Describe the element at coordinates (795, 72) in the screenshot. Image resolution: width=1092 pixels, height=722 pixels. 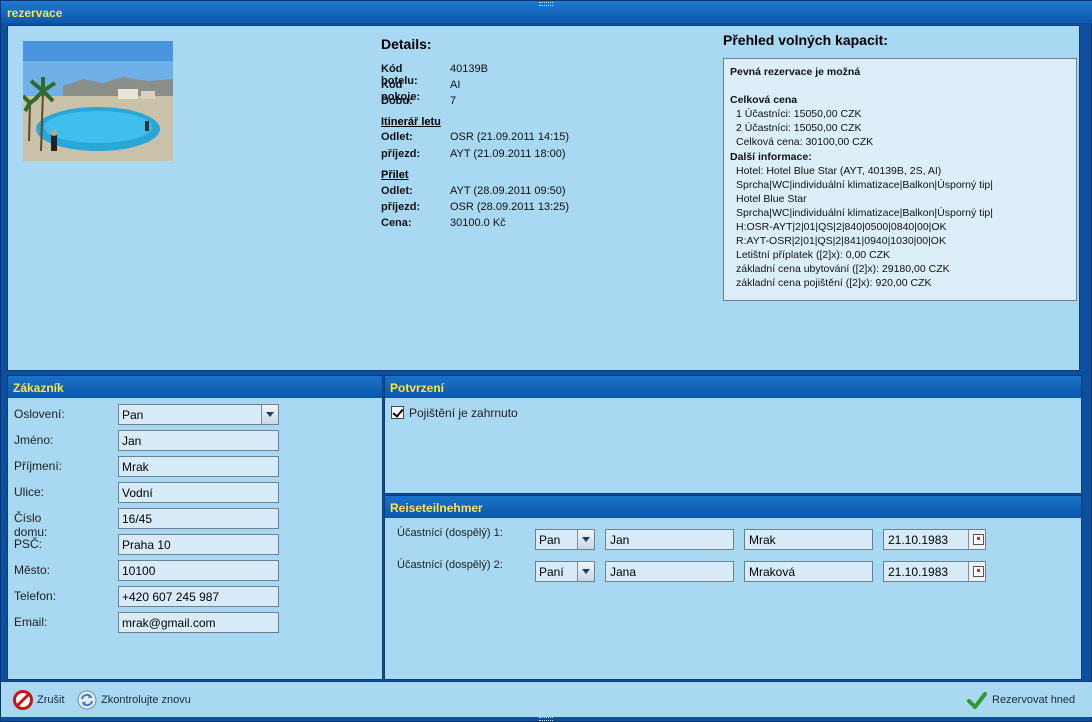
I see `capacity-info-line: Pevná rezervace je možná` at that location.